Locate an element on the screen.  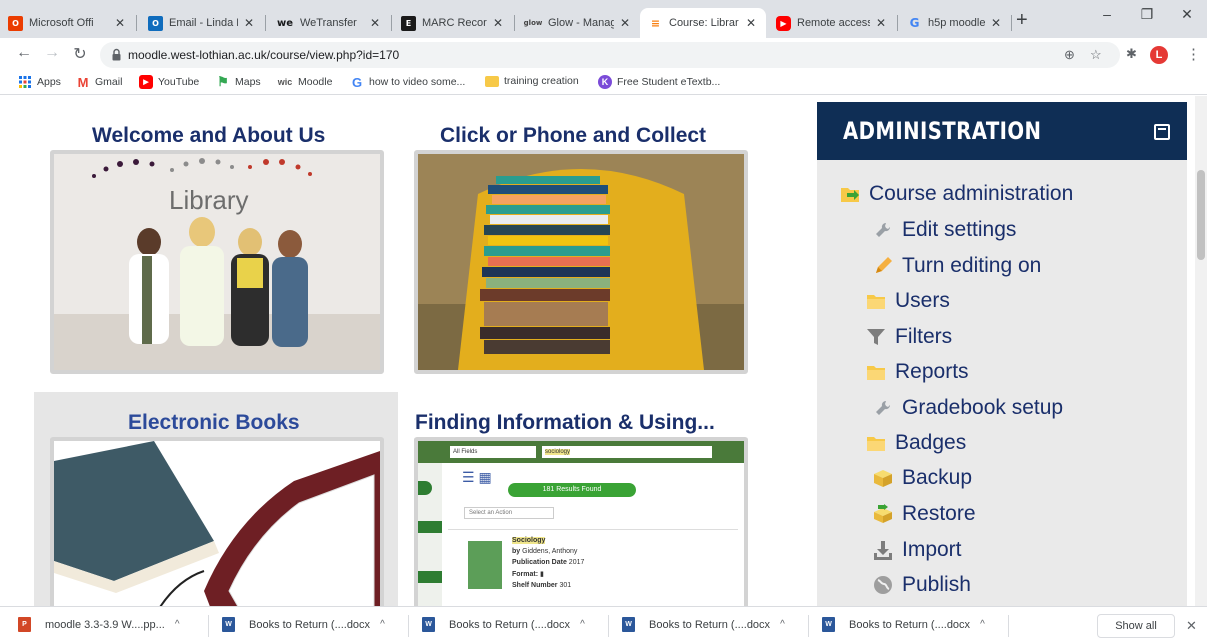
new-tab-button: + is located at coordinates (1022, 20).